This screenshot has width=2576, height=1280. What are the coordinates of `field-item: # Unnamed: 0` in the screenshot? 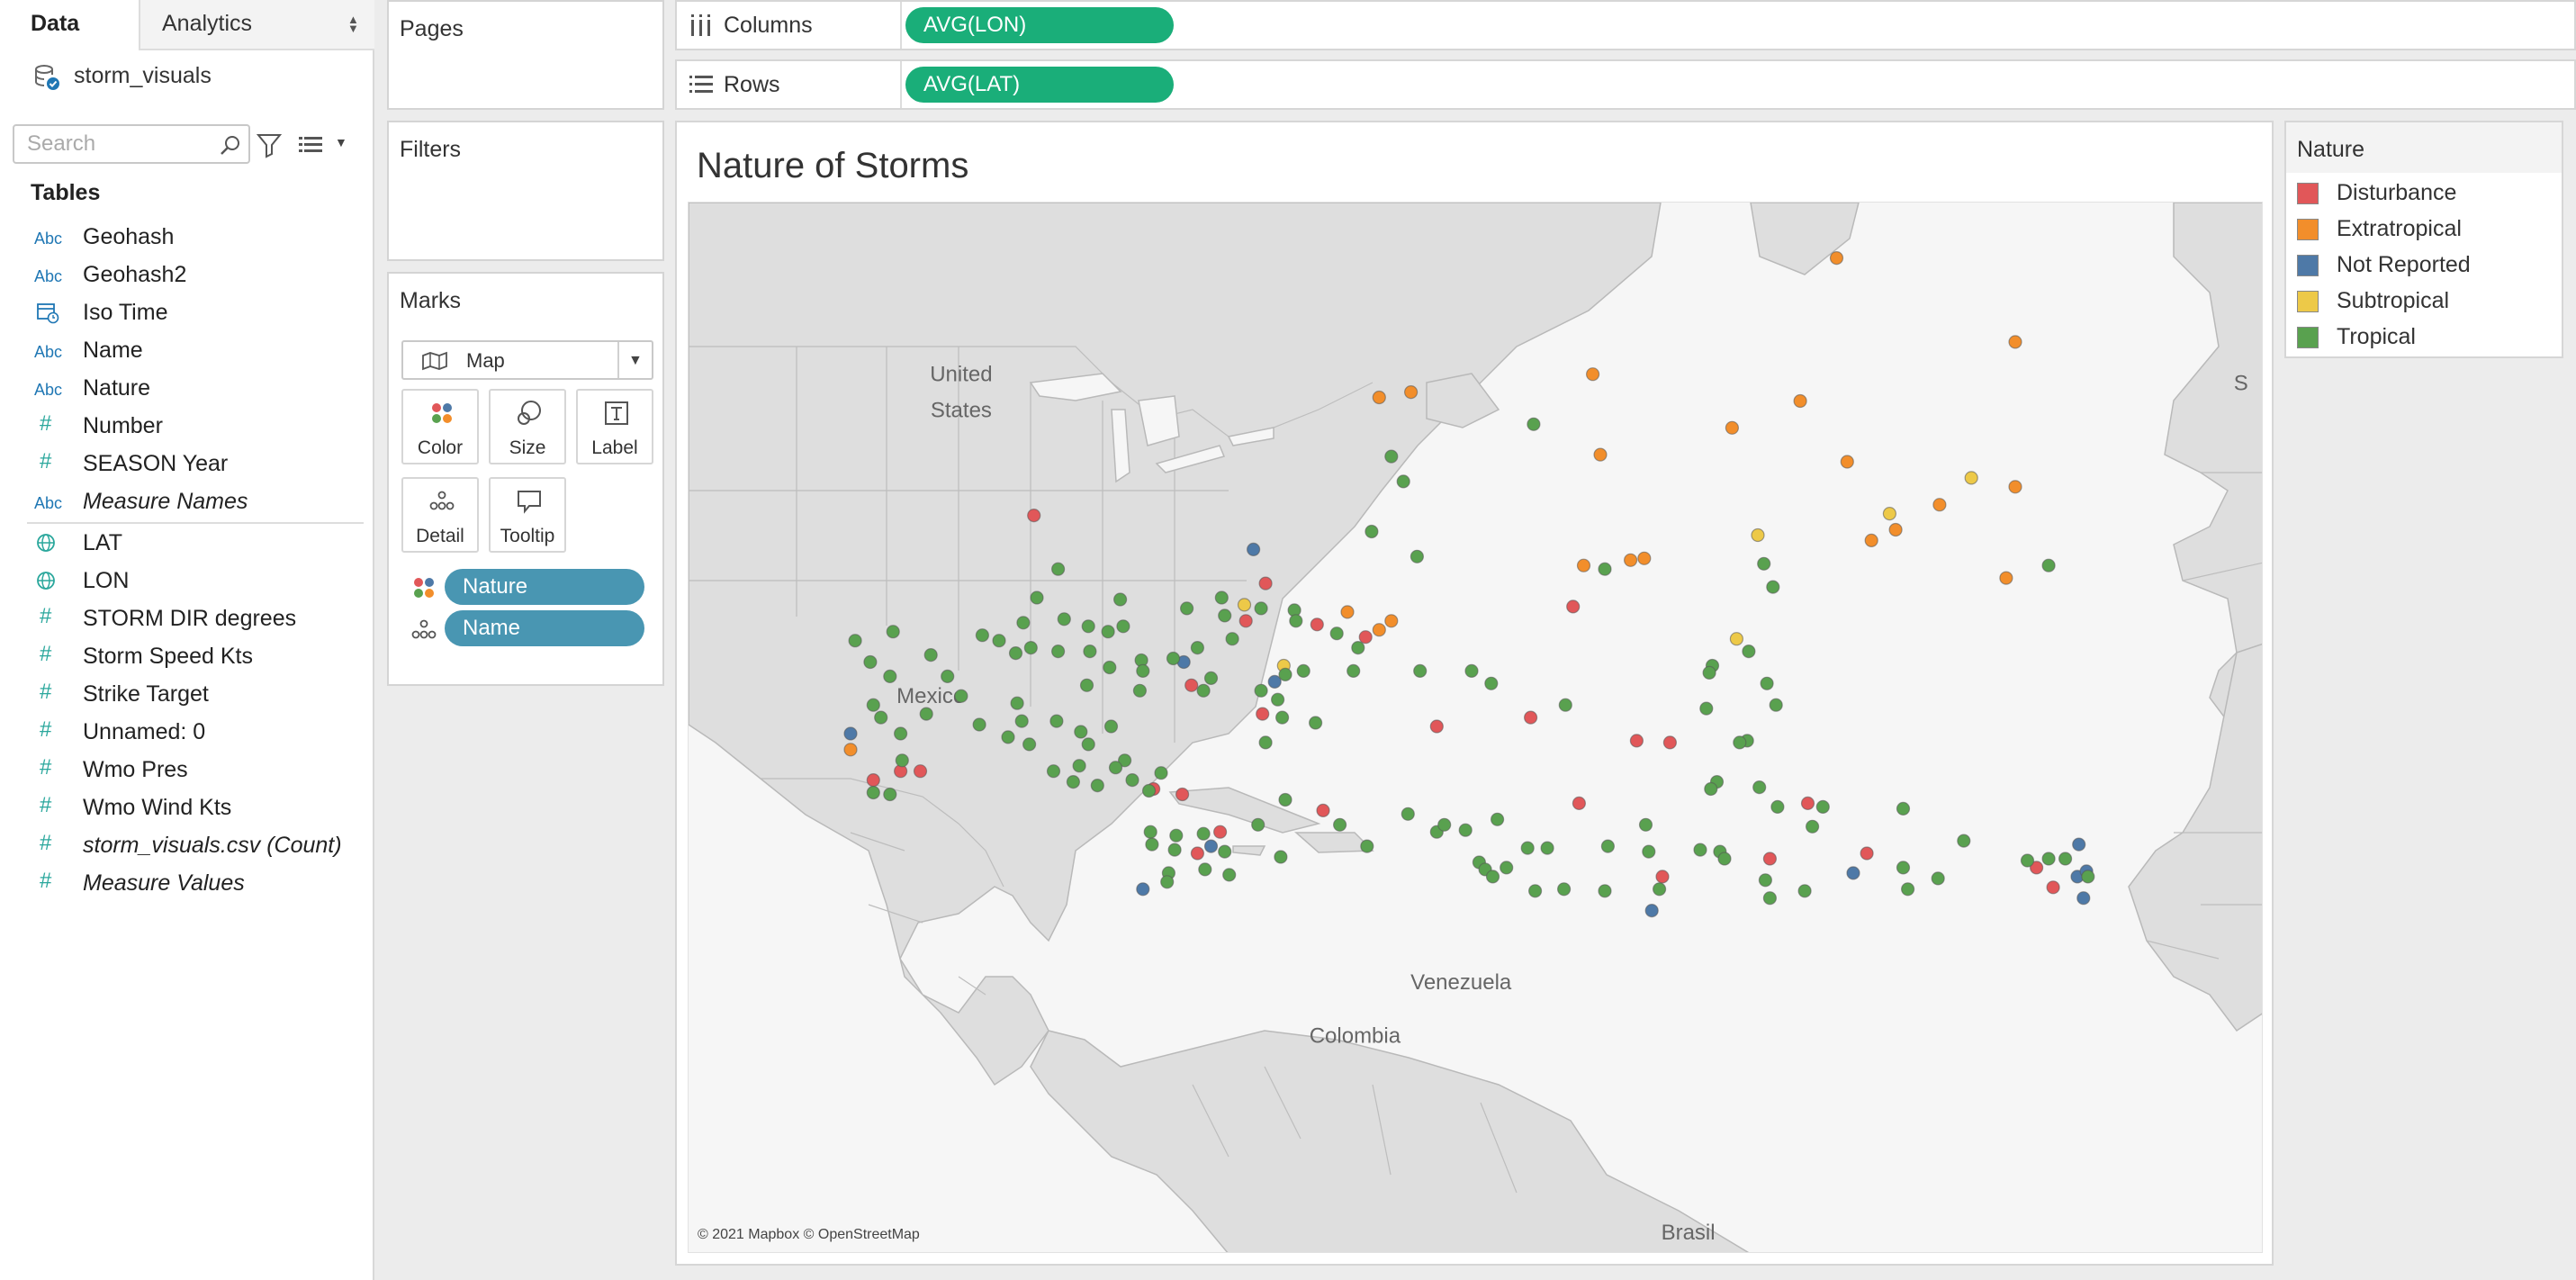 It's located at (186, 732).